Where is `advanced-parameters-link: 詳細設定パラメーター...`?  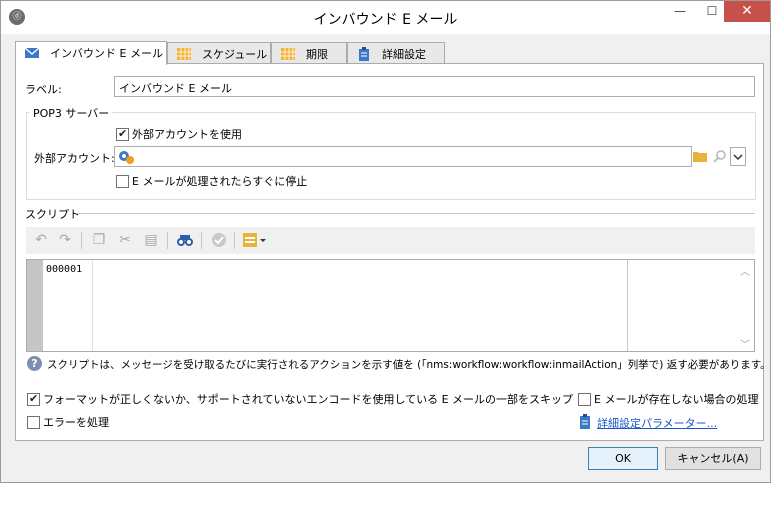
advanced-parameters-link: 詳細設定パラメーター... is located at coordinates (657, 423).